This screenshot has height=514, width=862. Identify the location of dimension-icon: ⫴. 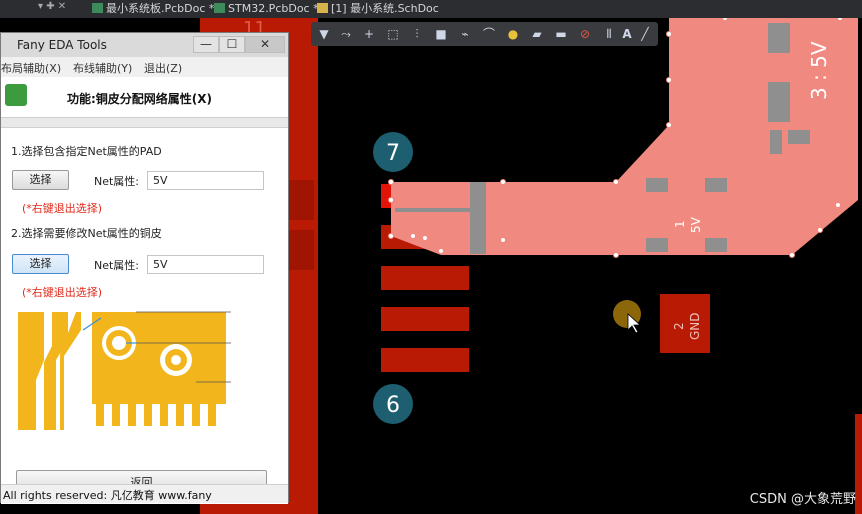
(609, 34).